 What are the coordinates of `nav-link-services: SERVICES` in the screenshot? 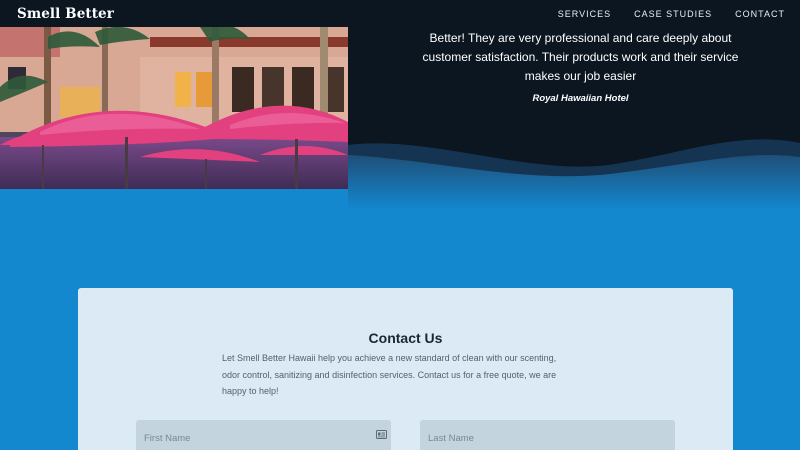 It's located at (584, 14).